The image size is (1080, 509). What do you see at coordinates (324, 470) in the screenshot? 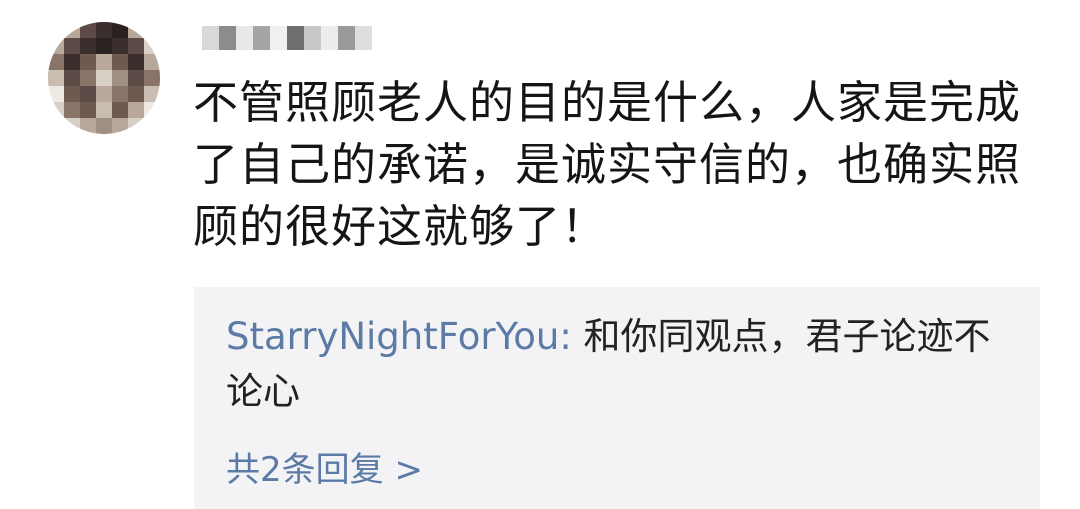
I see `view-replies-link: 共2条回复 >` at bounding box center [324, 470].